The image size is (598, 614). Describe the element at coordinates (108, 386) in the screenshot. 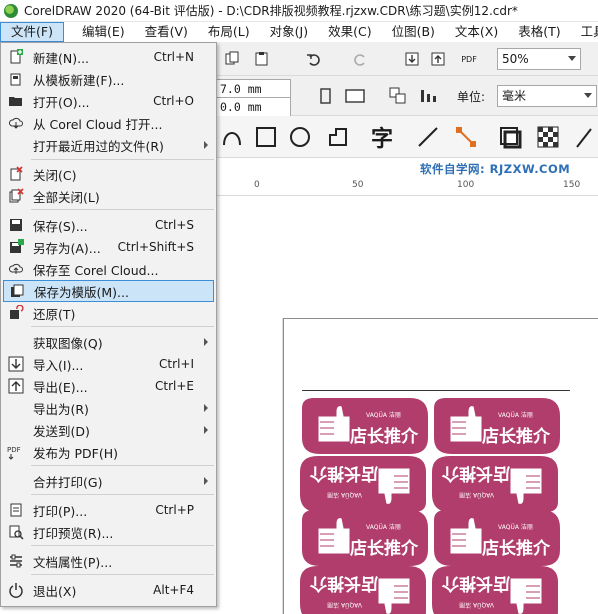

I see `file-menu-item: 导出(E)... Ctrl+E` at that location.